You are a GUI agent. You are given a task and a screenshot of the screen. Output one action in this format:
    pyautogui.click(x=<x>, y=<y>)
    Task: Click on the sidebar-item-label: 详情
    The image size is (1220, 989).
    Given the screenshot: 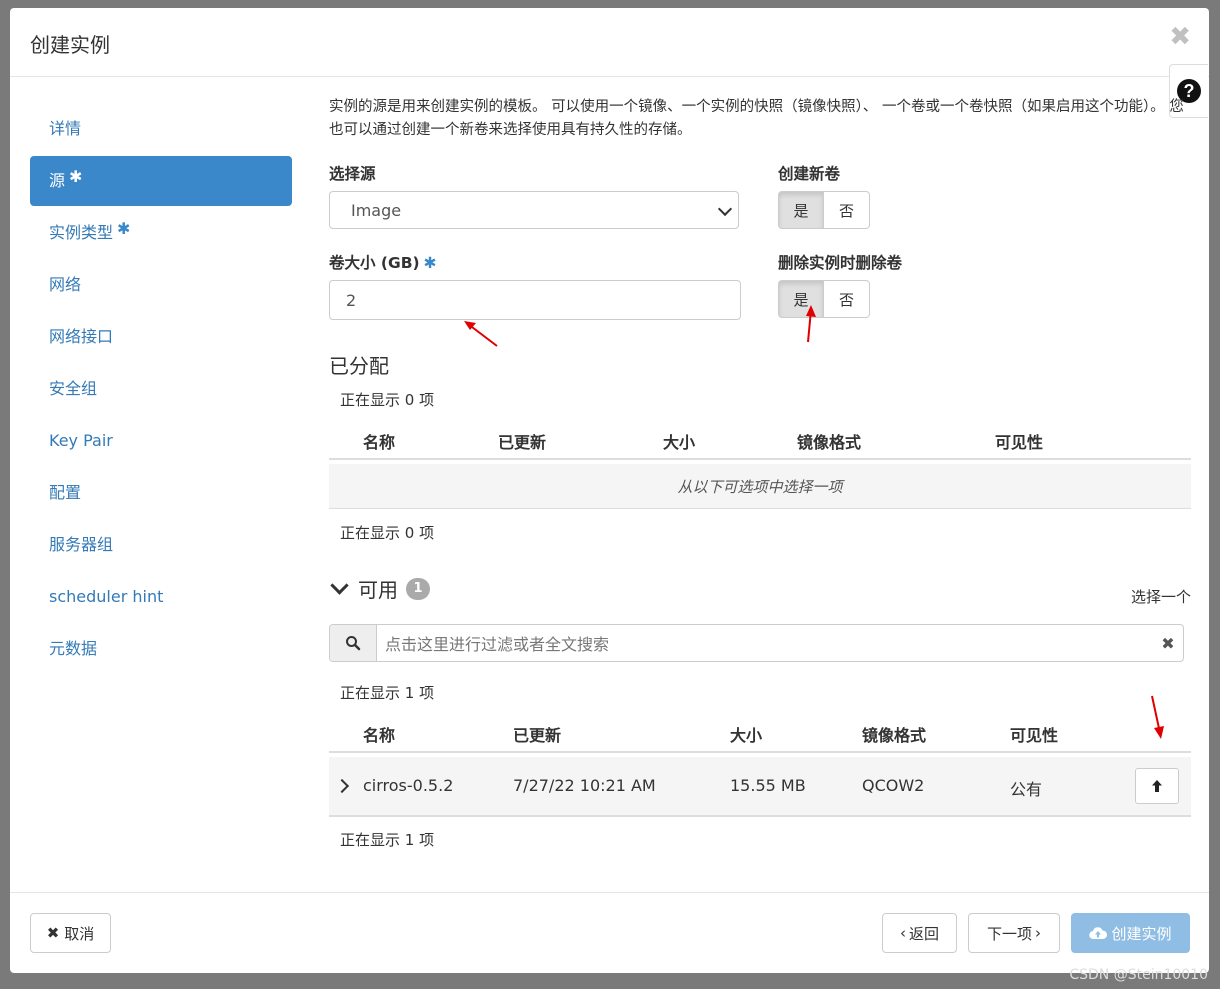 What is the action you would take?
    pyautogui.click(x=65, y=128)
    